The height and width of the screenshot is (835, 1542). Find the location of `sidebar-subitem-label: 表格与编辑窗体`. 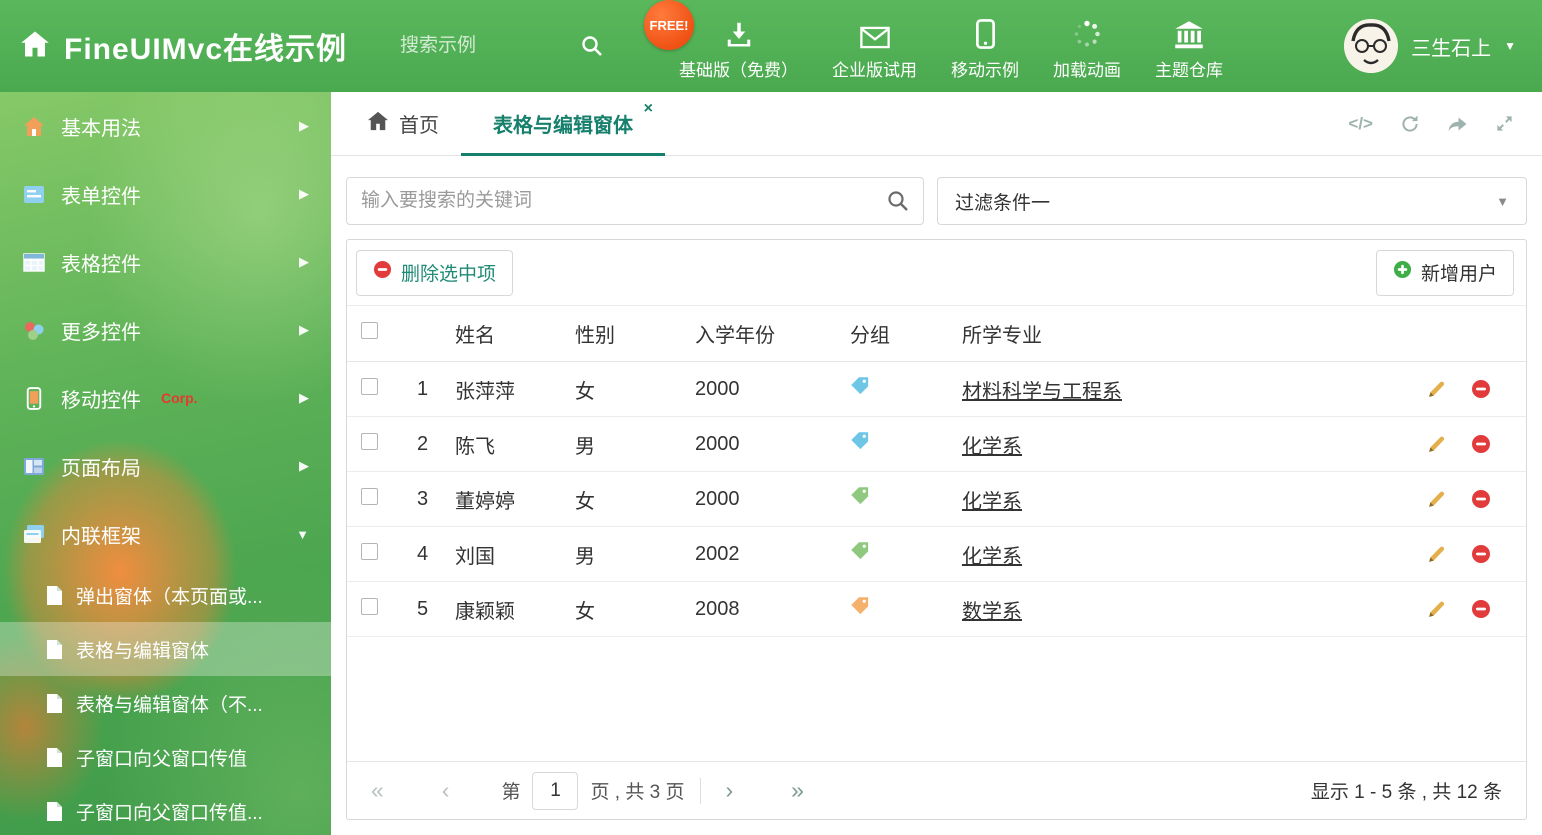

sidebar-subitem-label: 表格与编辑窗体 is located at coordinates (143, 651).